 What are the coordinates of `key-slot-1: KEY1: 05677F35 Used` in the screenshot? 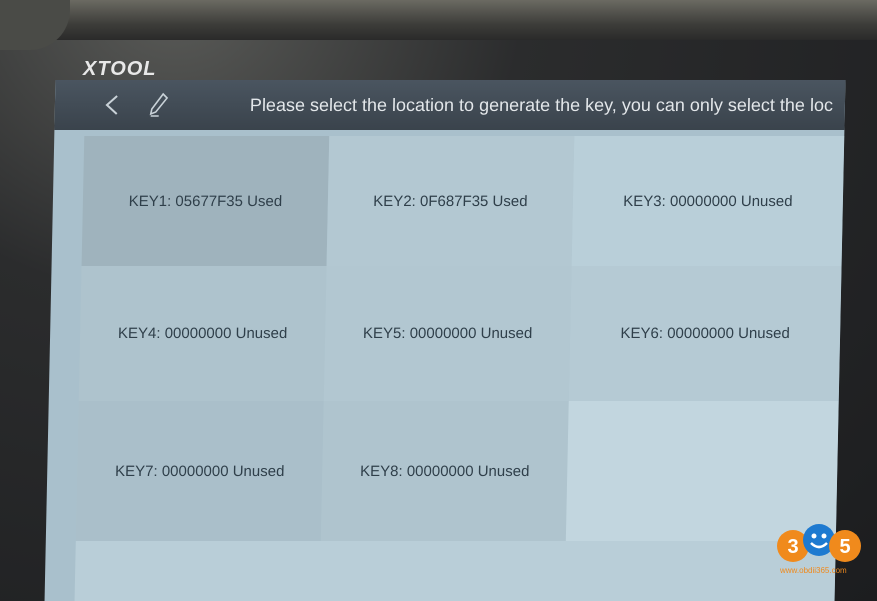 It's located at (205, 201).